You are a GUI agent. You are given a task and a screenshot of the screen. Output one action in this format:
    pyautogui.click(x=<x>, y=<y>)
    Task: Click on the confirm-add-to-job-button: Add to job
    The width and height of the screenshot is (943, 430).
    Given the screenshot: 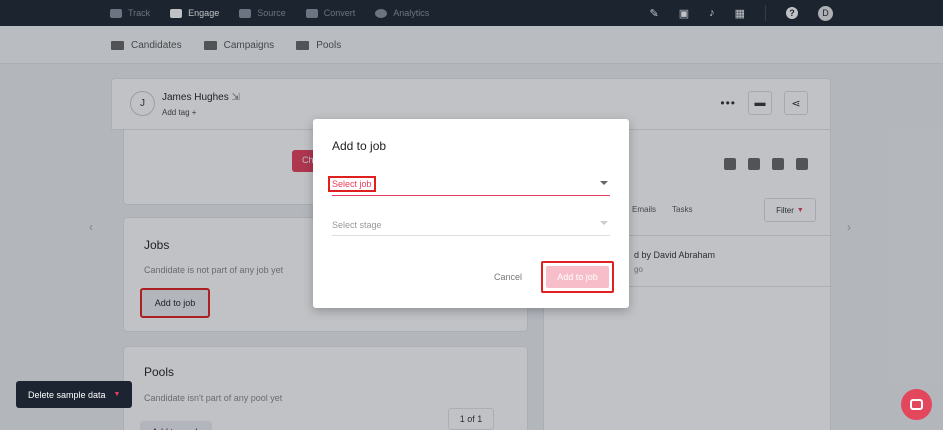 What is the action you would take?
    pyautogui.click(x=577, y=277)
    